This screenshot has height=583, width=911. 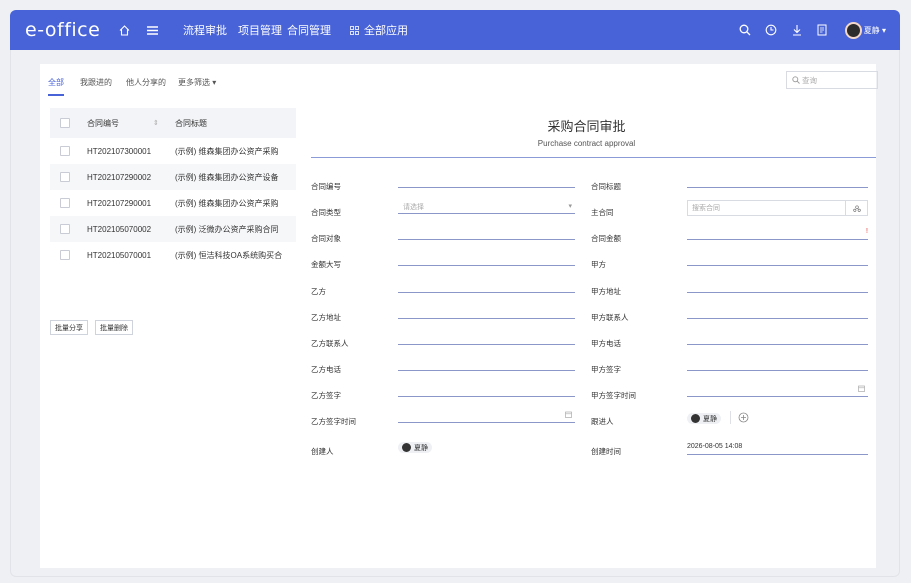 What do you see at coordinates (326, 395) in the screenshot?
I see `label-b-sign: 乙方签字` at bounding box center [326, 395].